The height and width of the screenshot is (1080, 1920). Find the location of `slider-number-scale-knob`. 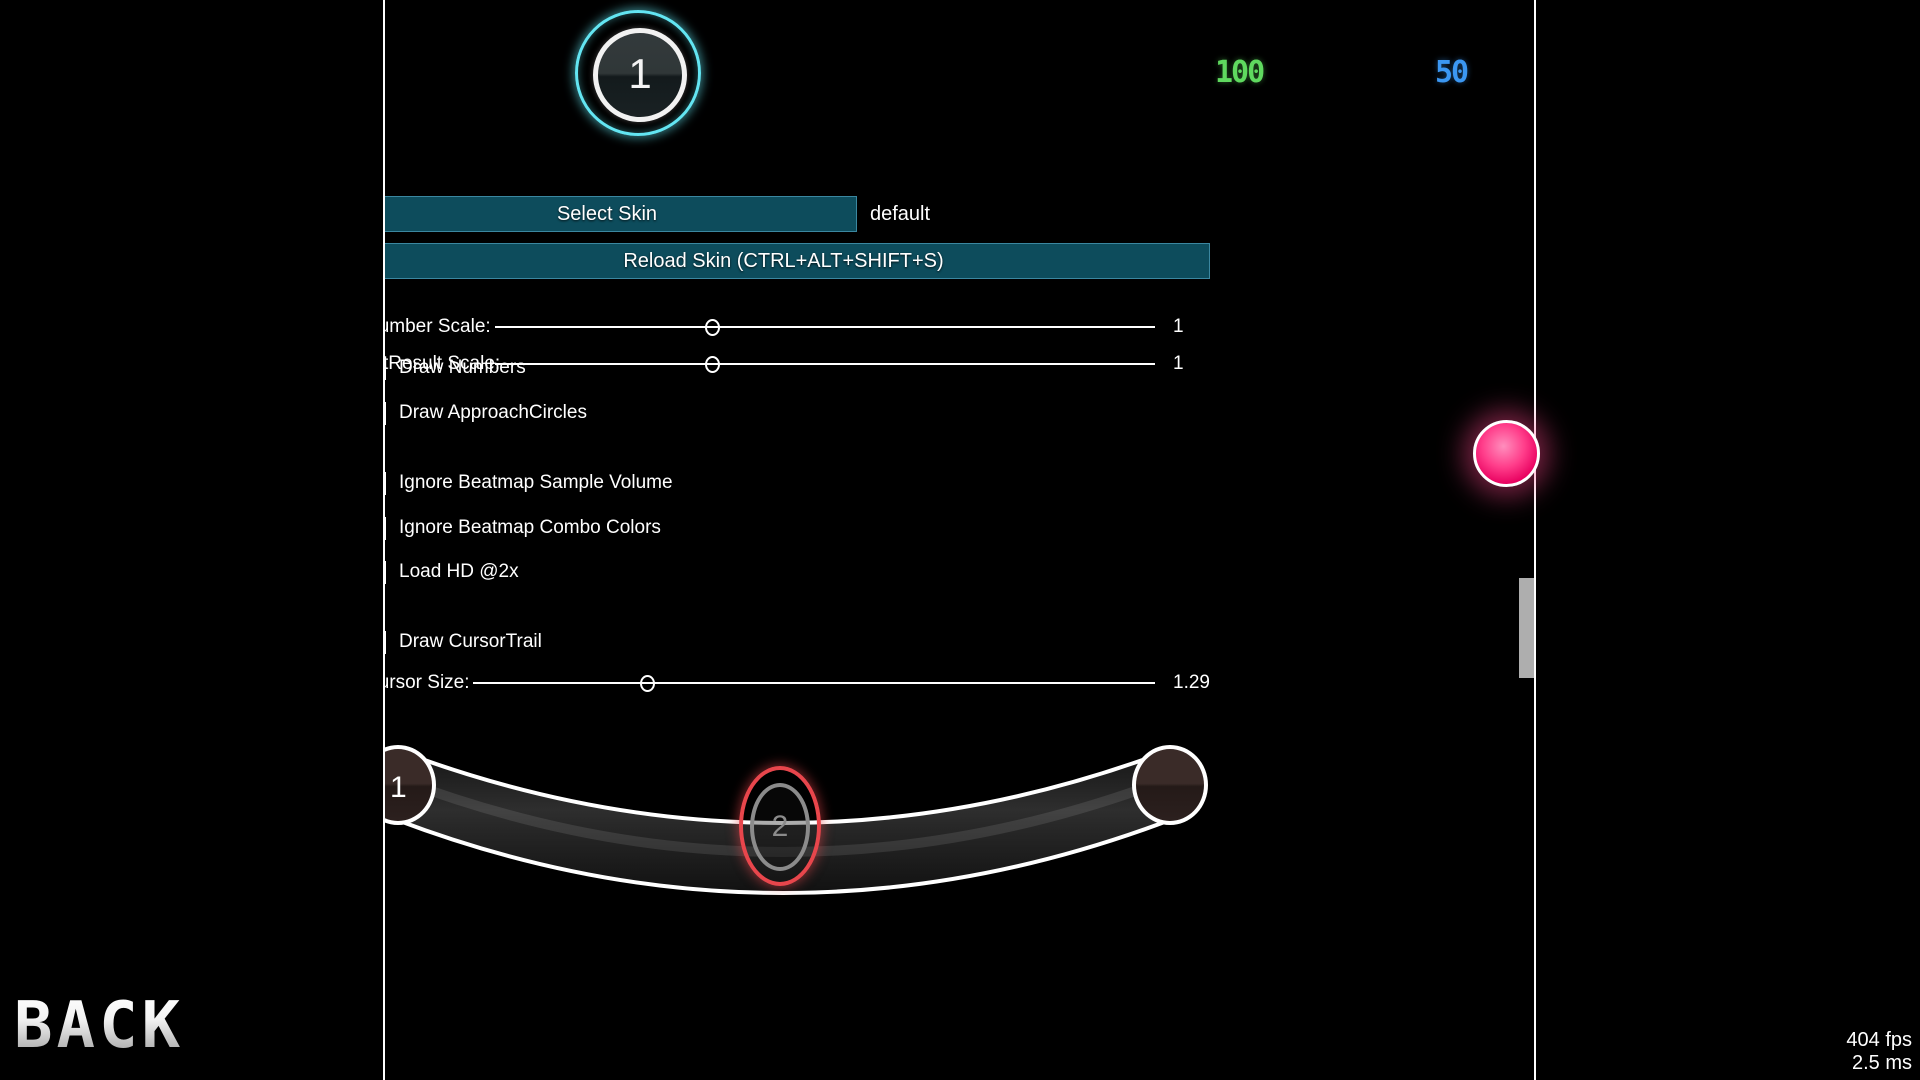

slider-number-scale-knob is located at coordinates (712, 327).